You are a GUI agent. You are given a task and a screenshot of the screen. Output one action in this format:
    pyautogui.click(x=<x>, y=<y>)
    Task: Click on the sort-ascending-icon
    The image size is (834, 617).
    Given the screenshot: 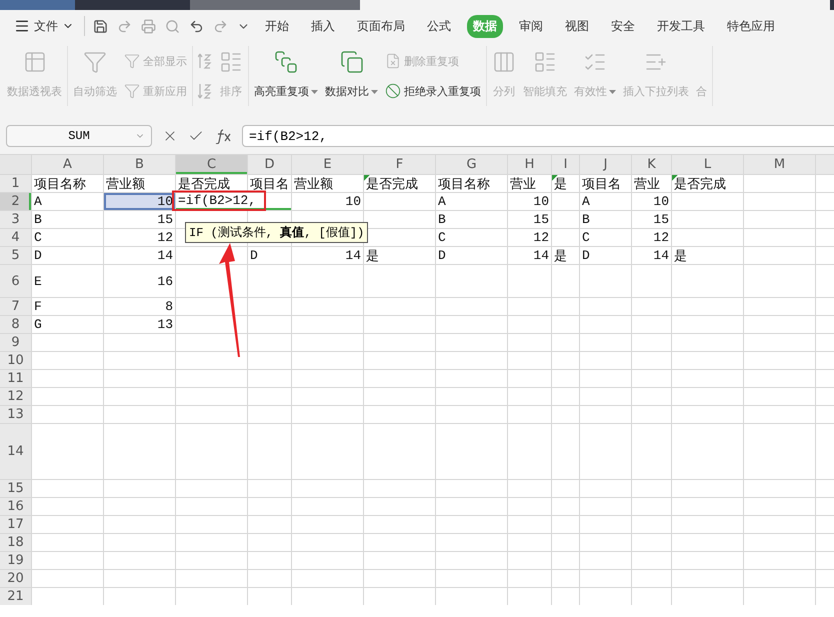 What is the action you would take?
    pyautogui.click(x=205, y=61)
    